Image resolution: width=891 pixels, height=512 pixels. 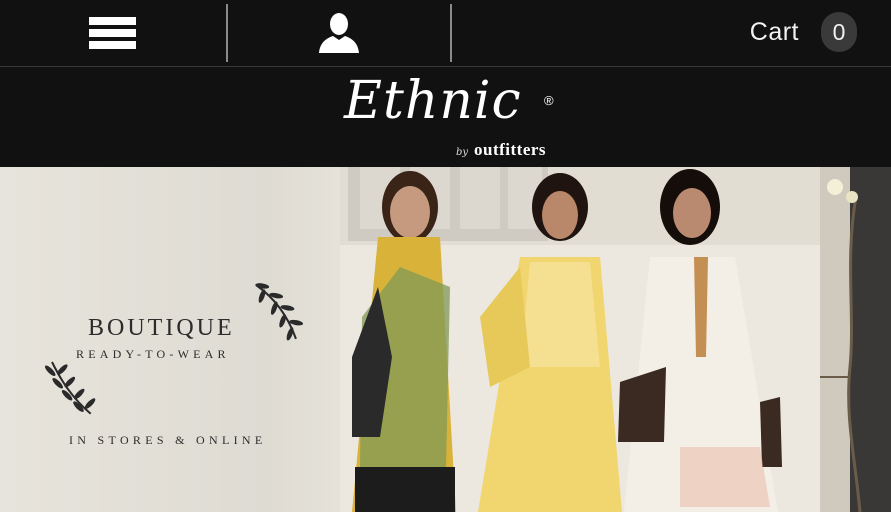 I want to click on account-button, so click(x=339, y=33).